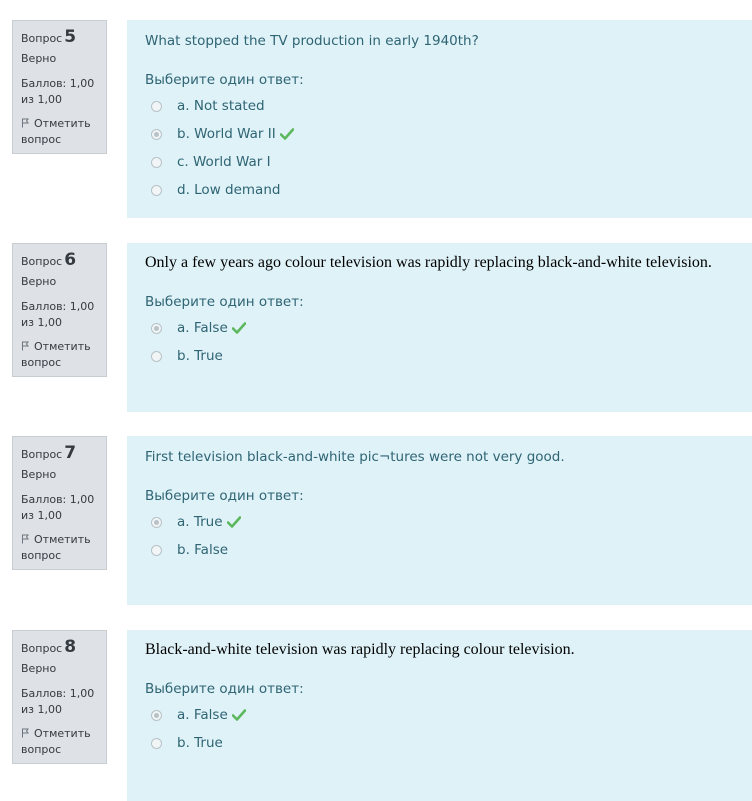 This screenshot has width=752, height=801. I want to click on question-number: 7, so click(70, 453).